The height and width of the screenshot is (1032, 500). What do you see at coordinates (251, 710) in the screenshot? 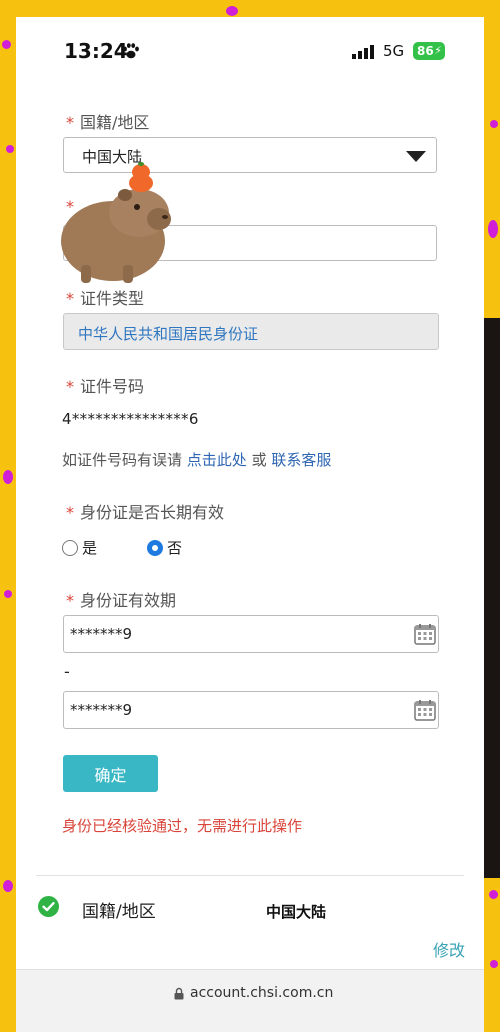
I see `validity-end-input: *******9` at bounding box center [251, 710].